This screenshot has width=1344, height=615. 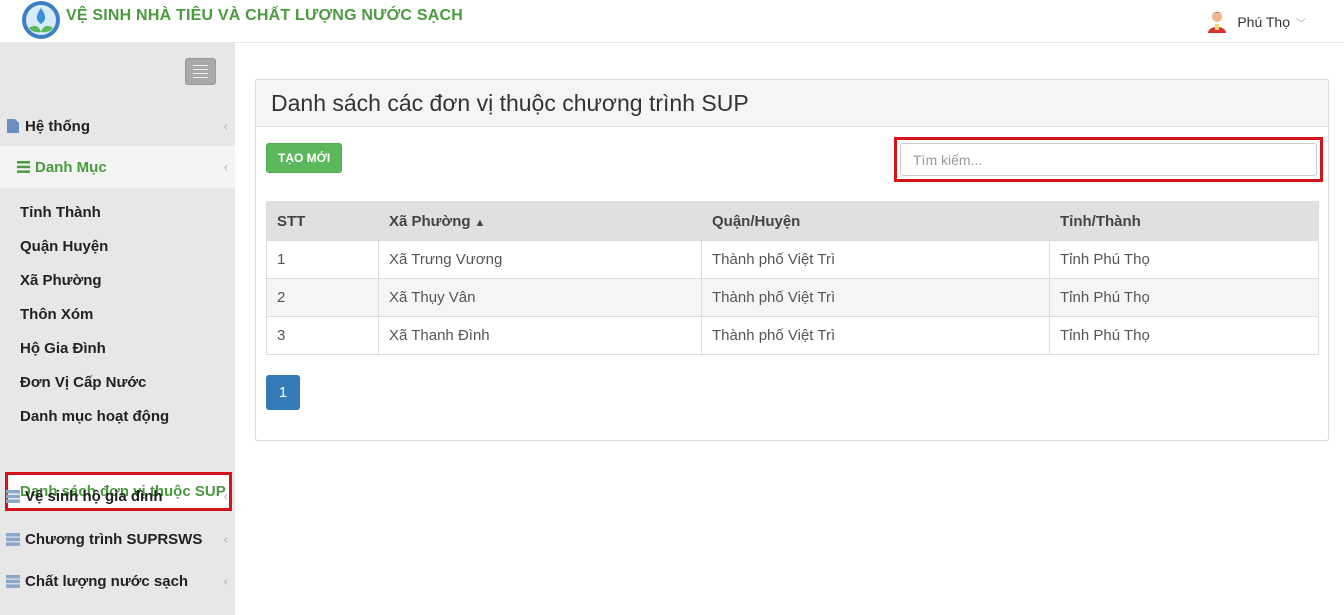 What do you see at coordinates (322, 259) in the screenshot?
I see `cell-stt: 1` at bounding box center [322, 259].